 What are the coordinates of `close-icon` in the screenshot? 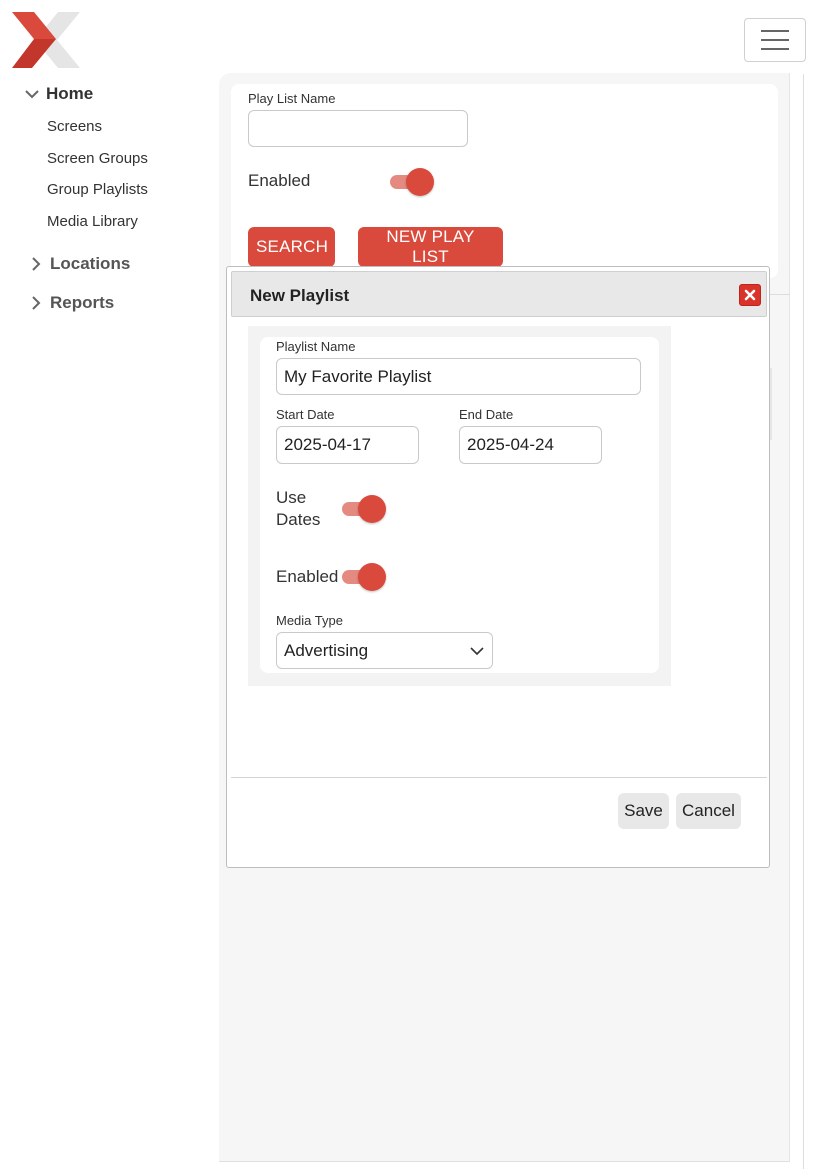 It's located at (750, 295).